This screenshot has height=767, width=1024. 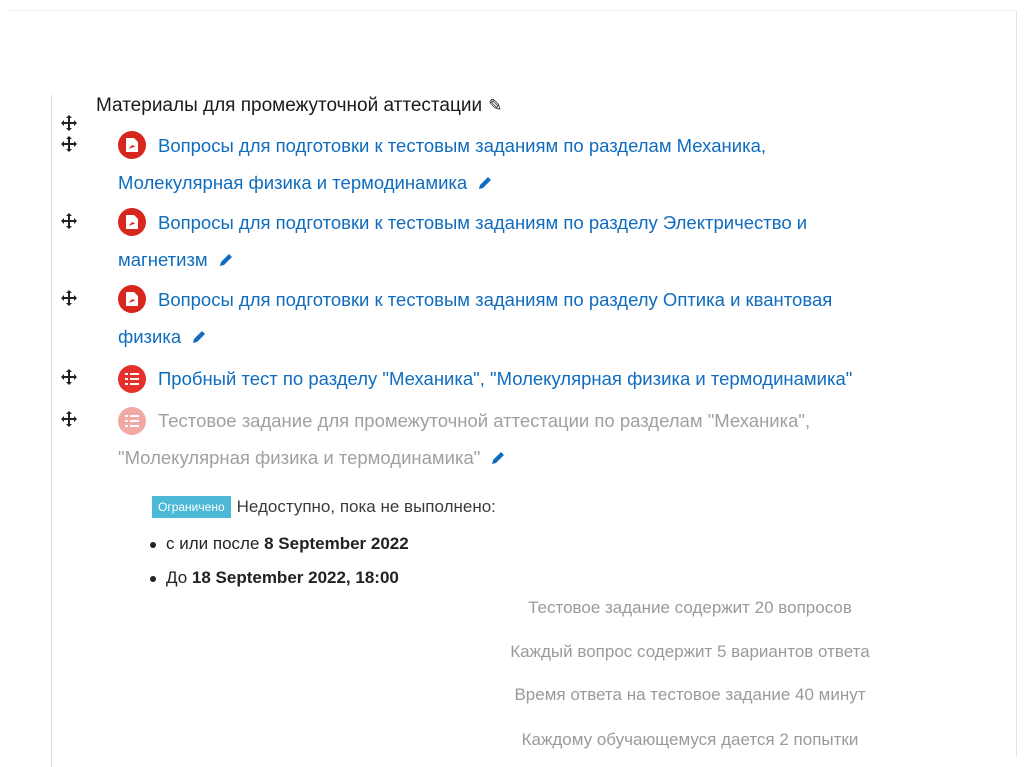 I want to click on restriction-condition: До 18 September 2022, 18:00, so click(x=274, y=578).